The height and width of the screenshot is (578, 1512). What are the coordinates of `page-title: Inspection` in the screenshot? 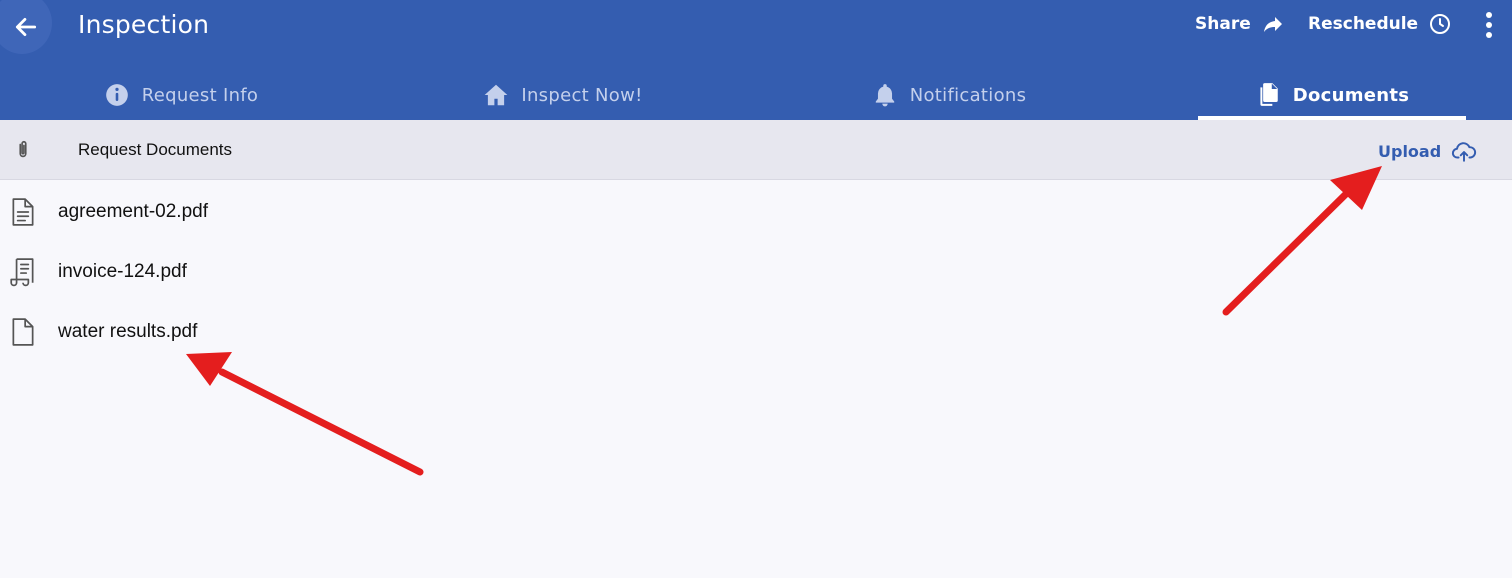 It's located at (144, 24).